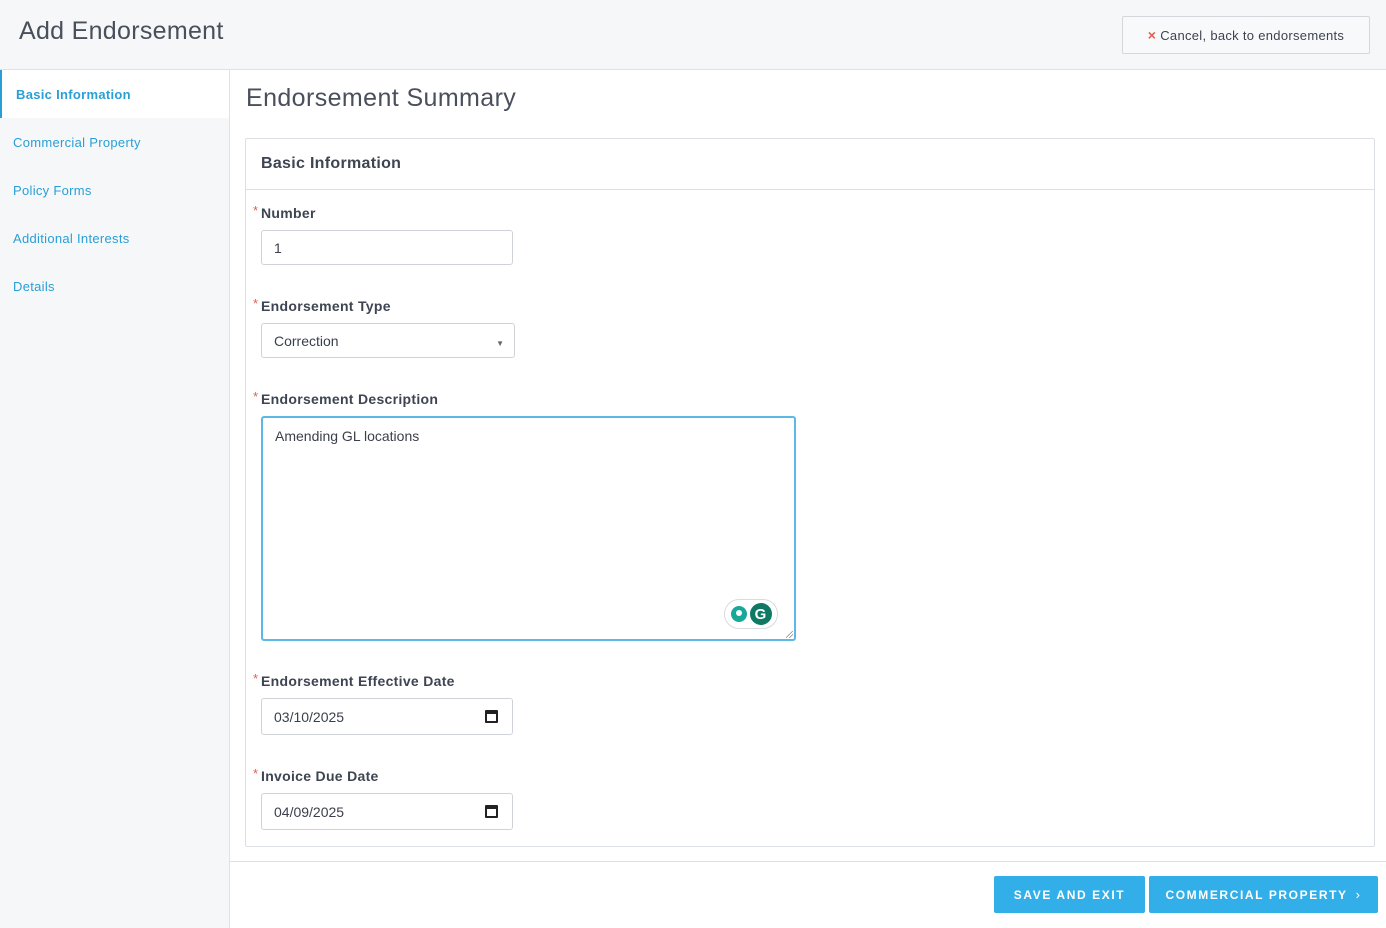  What do you see at coordinates (288, 213) in the screenshot?
I see `number-label-text: Number` at bounding box center [288, 213].